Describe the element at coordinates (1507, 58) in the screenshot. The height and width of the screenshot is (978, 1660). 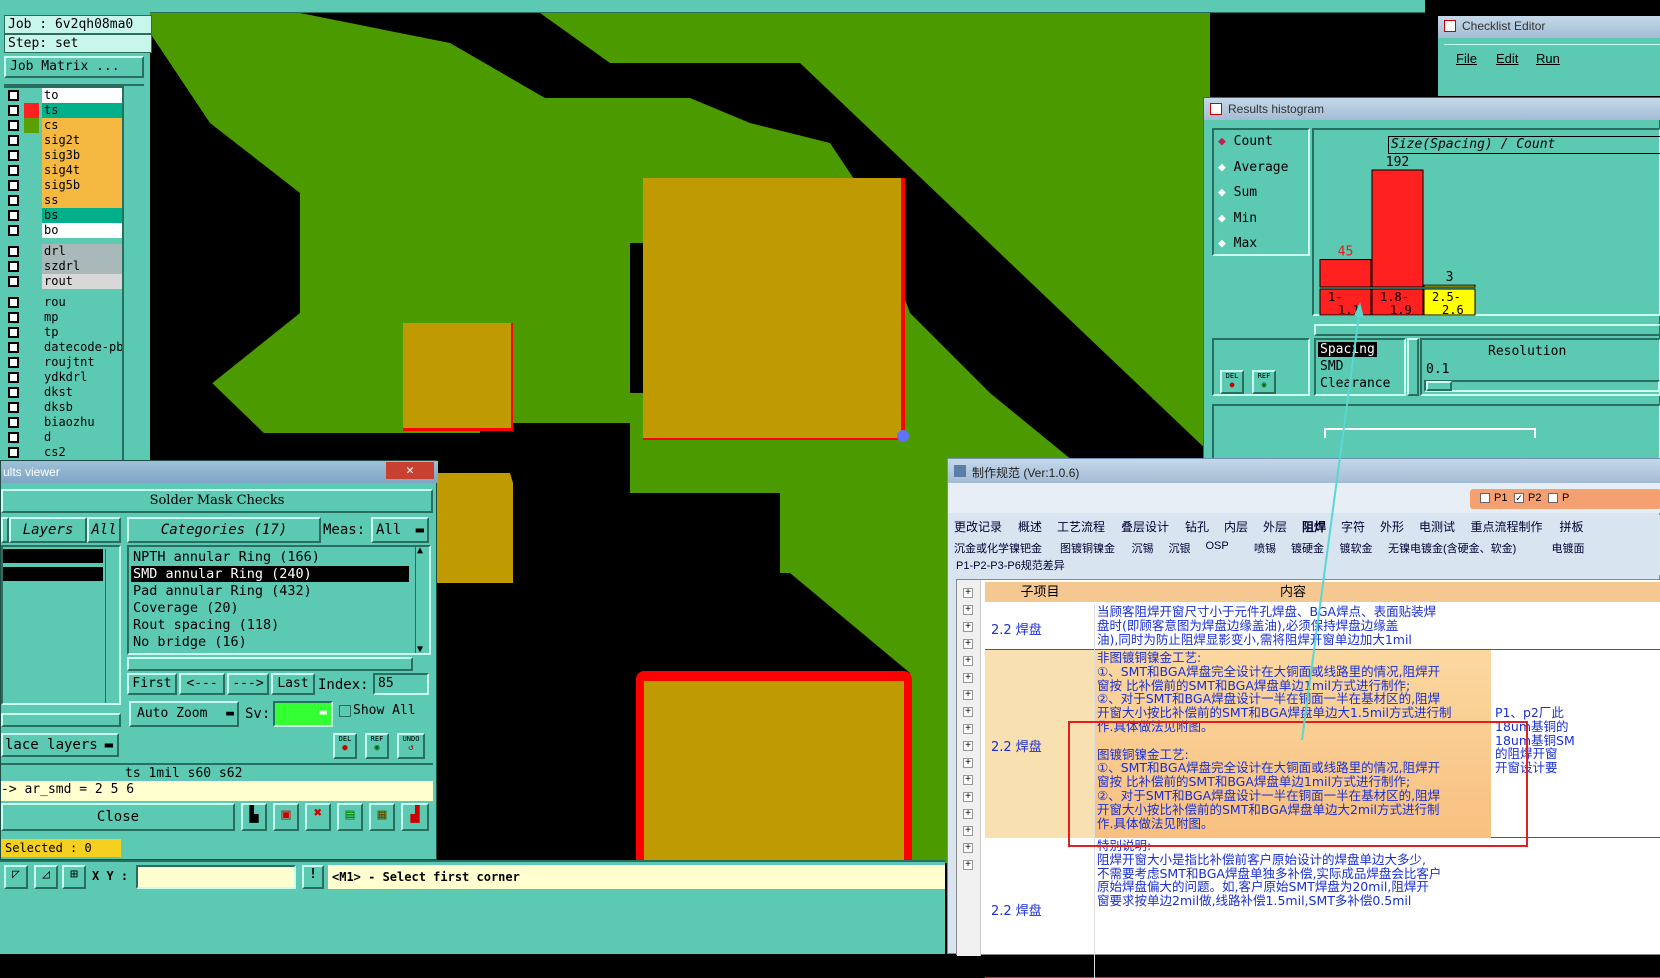
I see `menu-edit: Edit` at that location.